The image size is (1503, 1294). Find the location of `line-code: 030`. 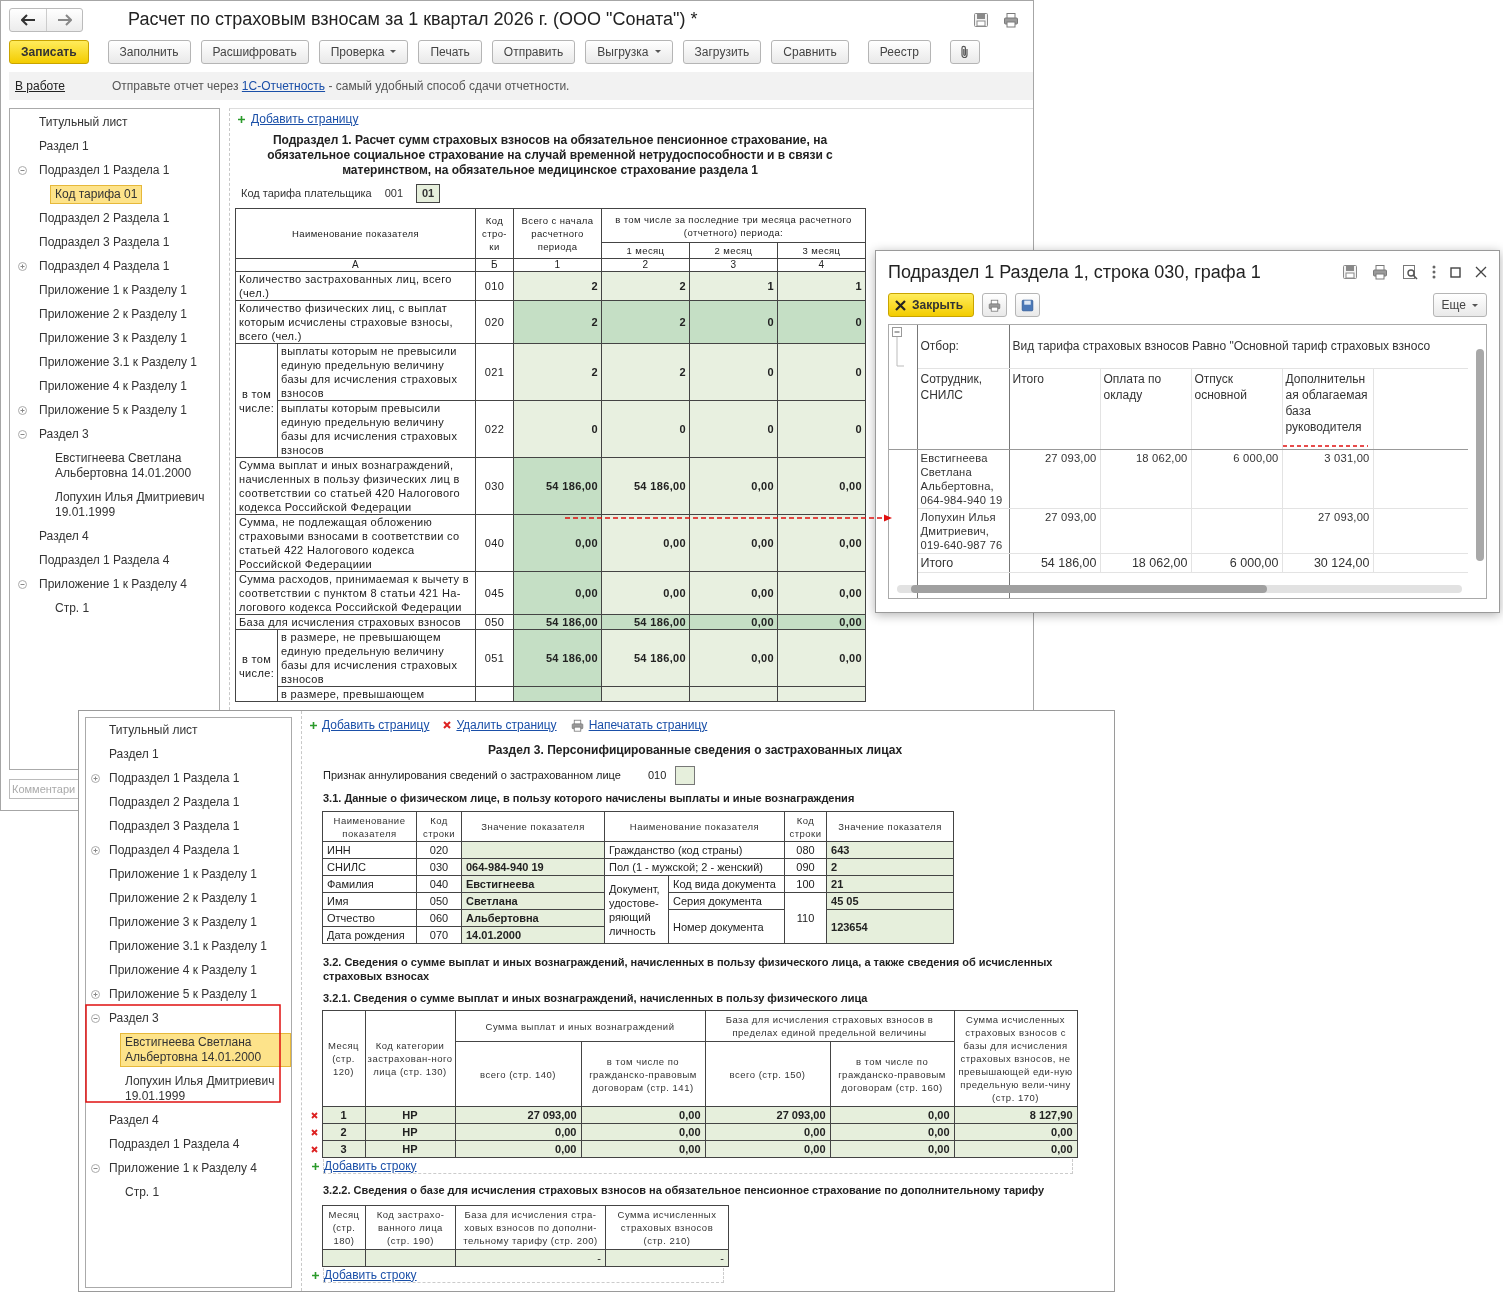

line-code: 030 is located at coordinates (439, 867).